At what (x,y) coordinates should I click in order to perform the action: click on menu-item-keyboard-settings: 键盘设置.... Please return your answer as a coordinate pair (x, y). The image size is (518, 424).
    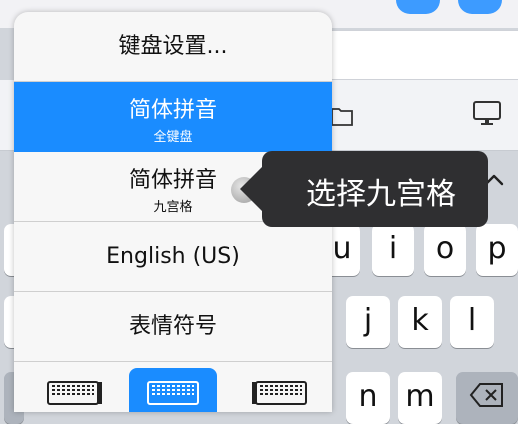
    Looking at the image, I should click on (173, 47).